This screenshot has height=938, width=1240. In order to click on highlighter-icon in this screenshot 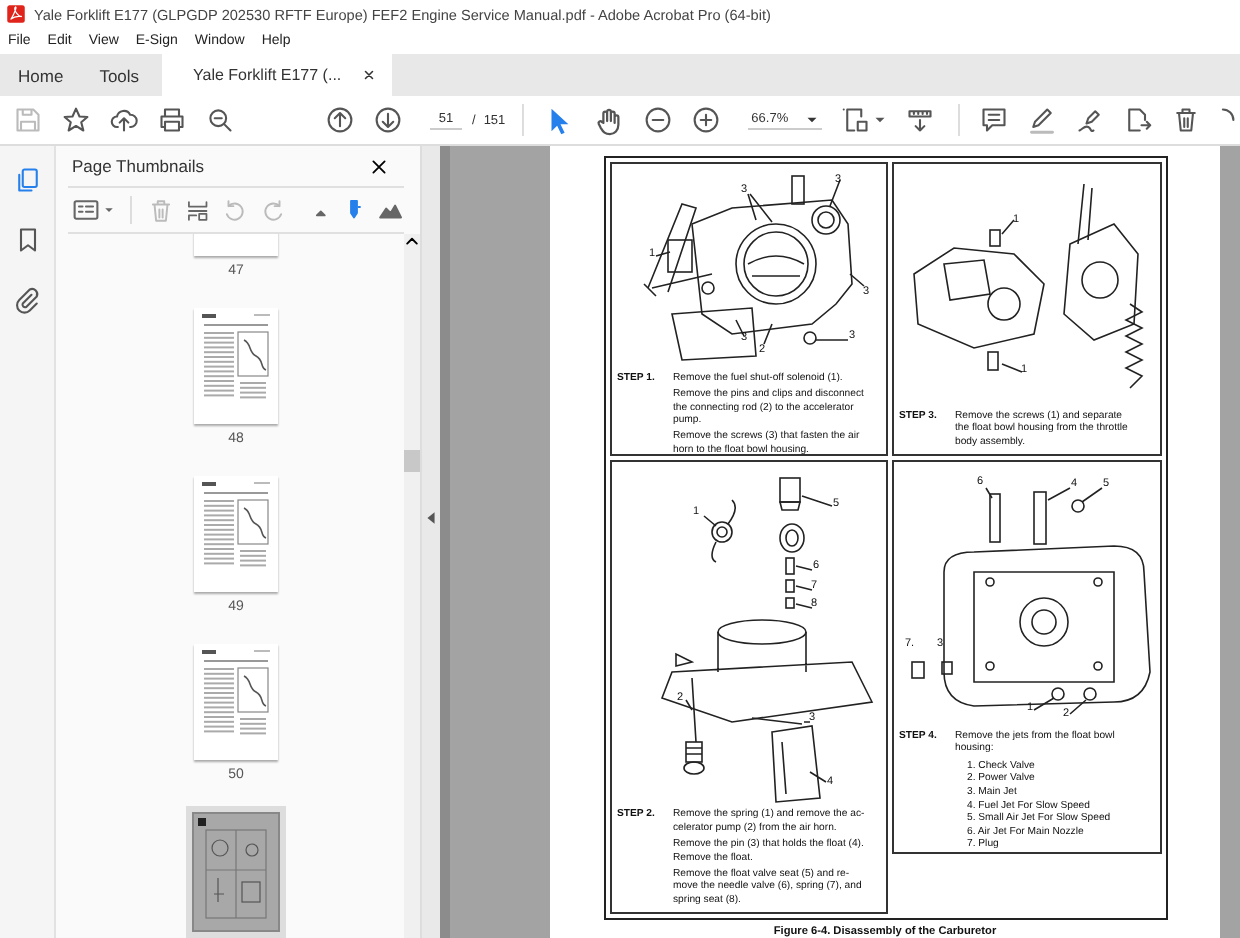, I will do `click(1042, 120)`.